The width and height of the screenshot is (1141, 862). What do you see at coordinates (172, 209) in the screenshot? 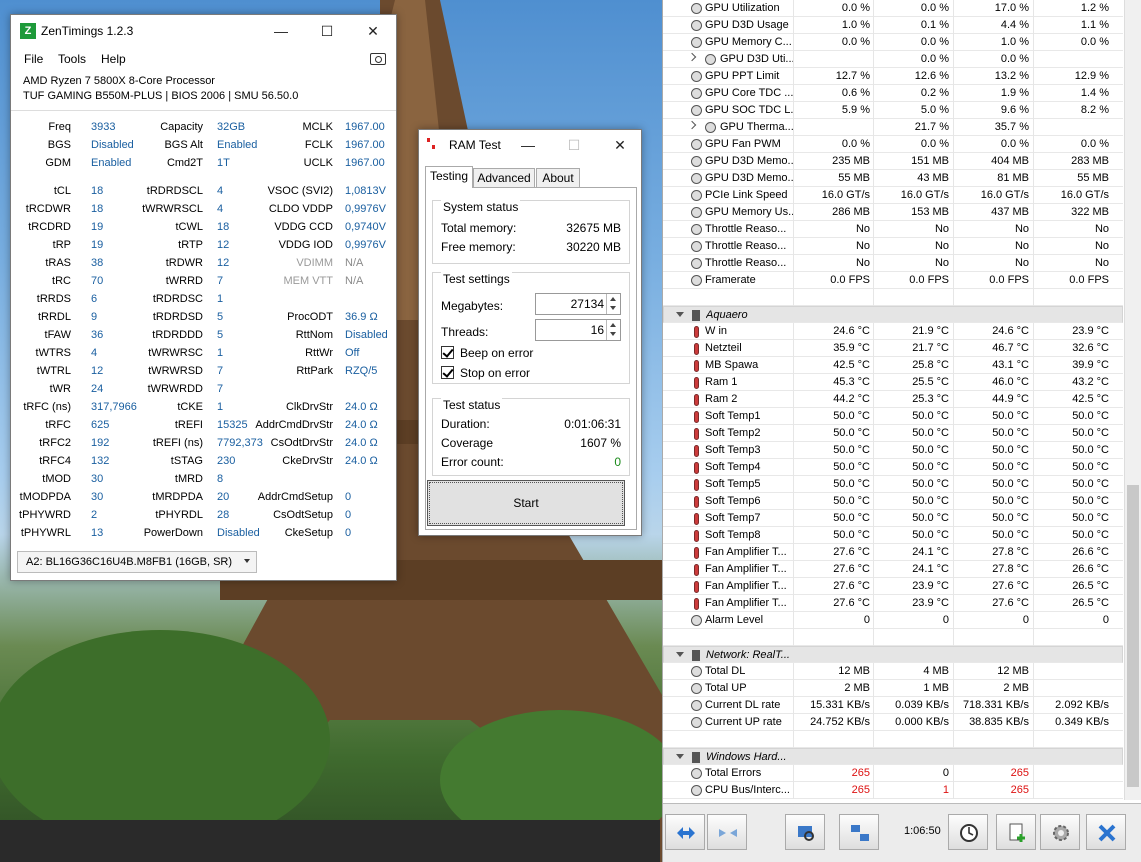
I see `timing-label: tWRWRSCL` at bounding box center [172, 209].